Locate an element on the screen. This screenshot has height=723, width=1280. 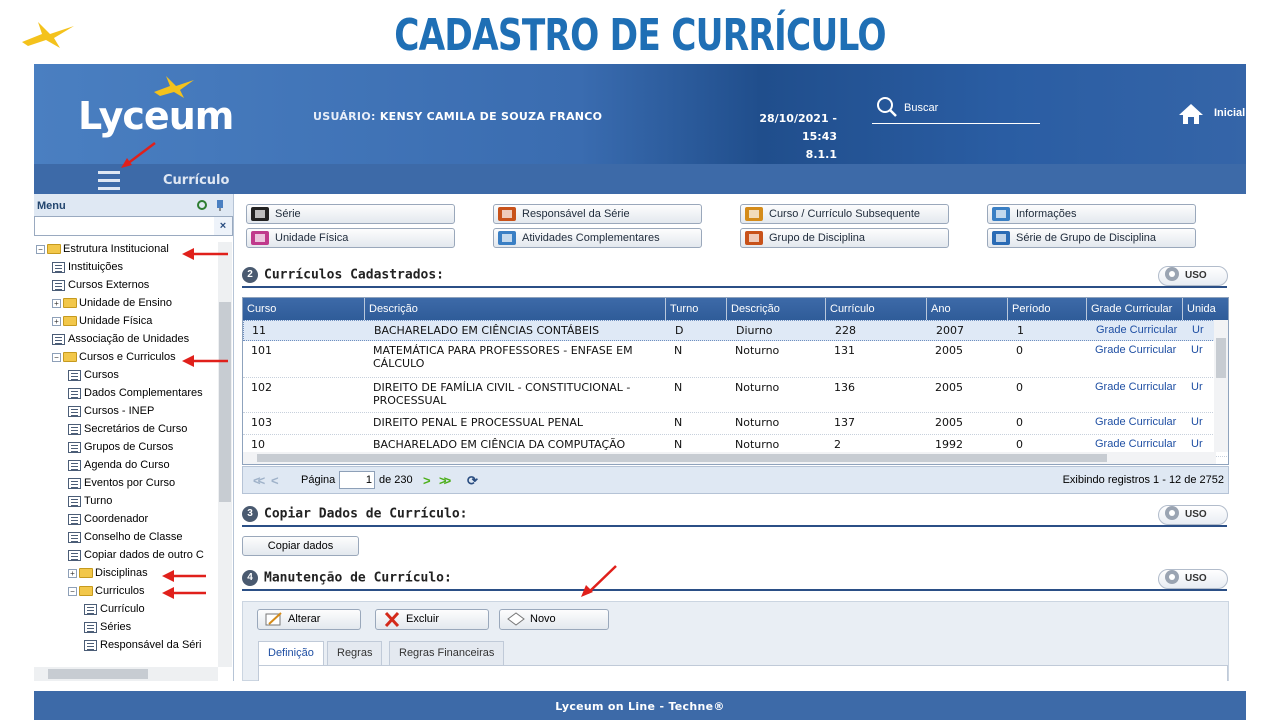
tree-item: Responsável da Séri is located at coordinates (143, 645).